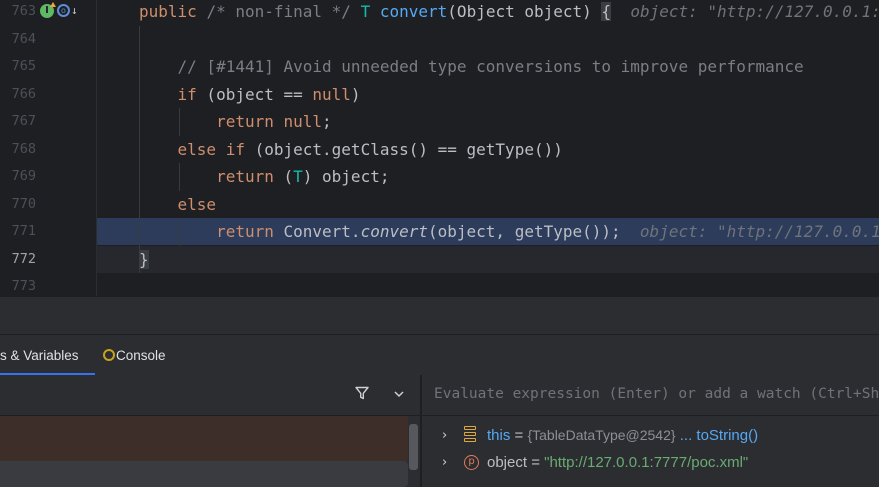  Describe the element at coordinates (488, 94) in the screenshot. I see `code-line: if (object == null)` at that location.